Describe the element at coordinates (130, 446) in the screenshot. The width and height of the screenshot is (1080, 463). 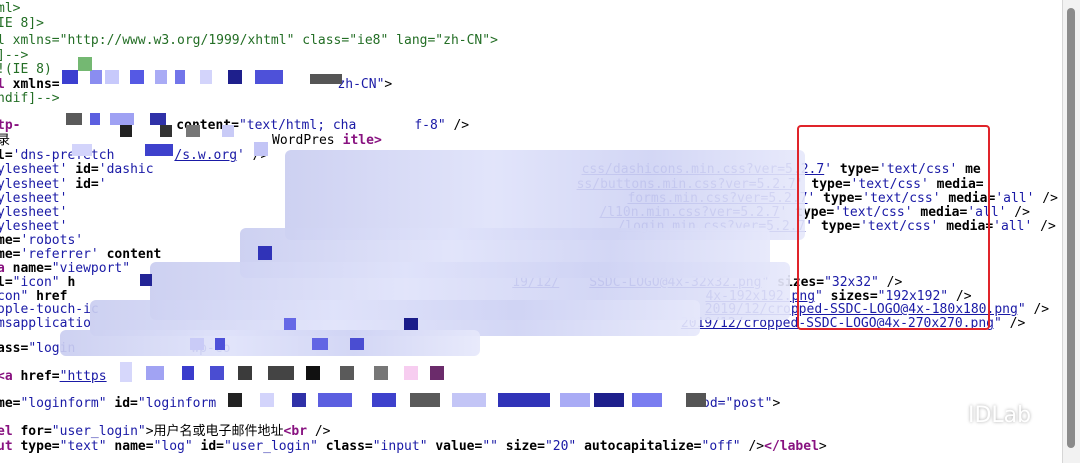
I see `code-token: name=` at that location.